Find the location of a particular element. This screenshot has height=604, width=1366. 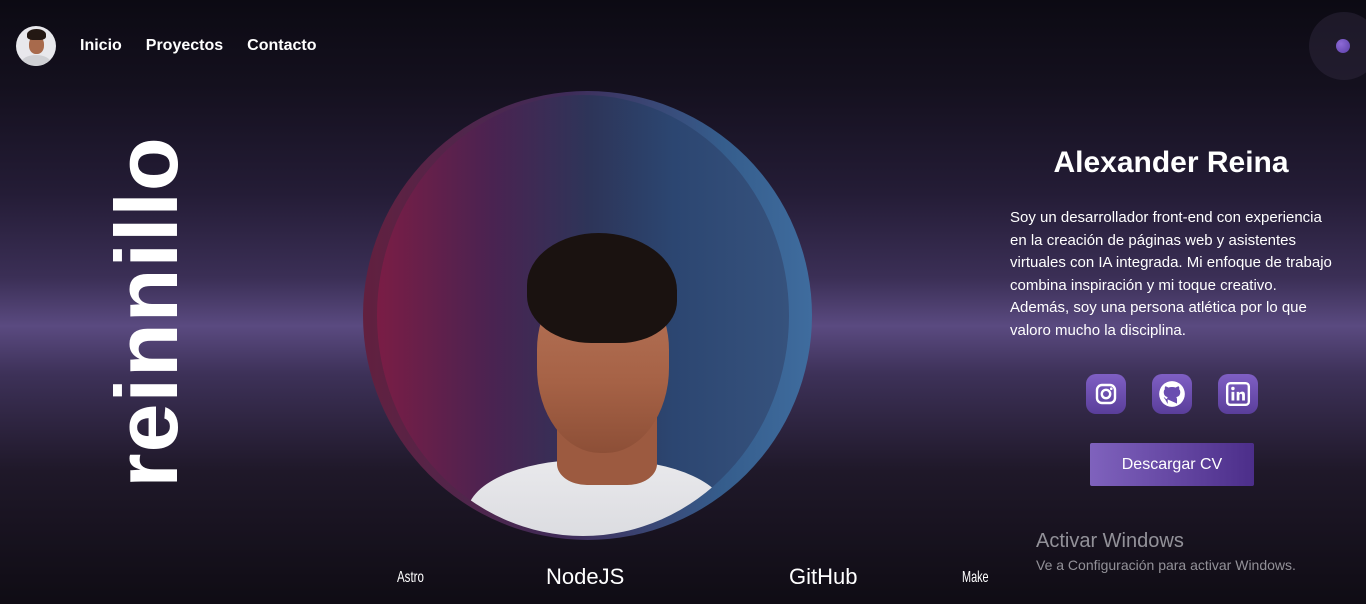

photo-hair is located at coordinates (602, 288).